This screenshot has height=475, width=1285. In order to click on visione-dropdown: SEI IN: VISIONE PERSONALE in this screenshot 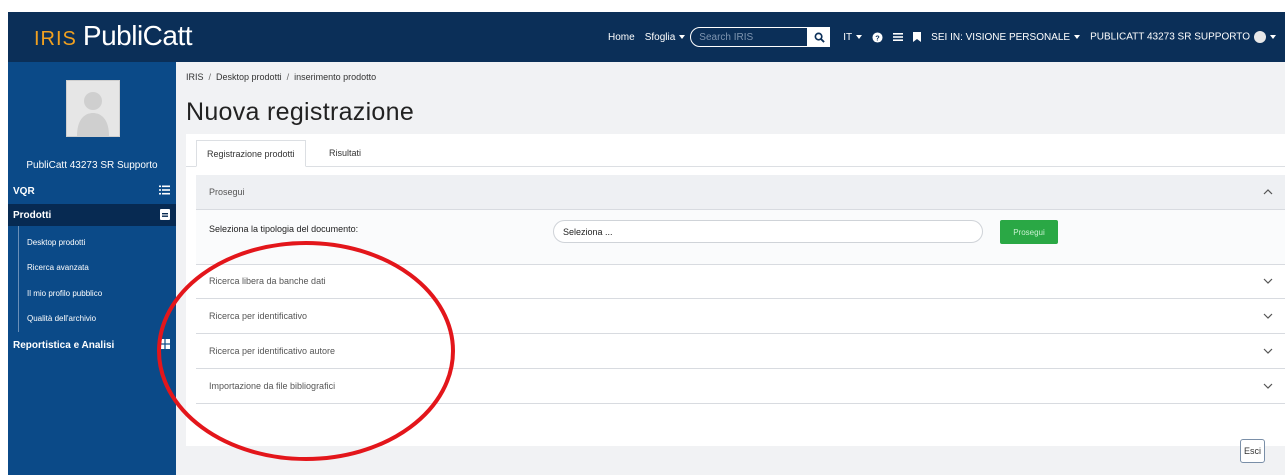, I will do `click(1006, 37)`.